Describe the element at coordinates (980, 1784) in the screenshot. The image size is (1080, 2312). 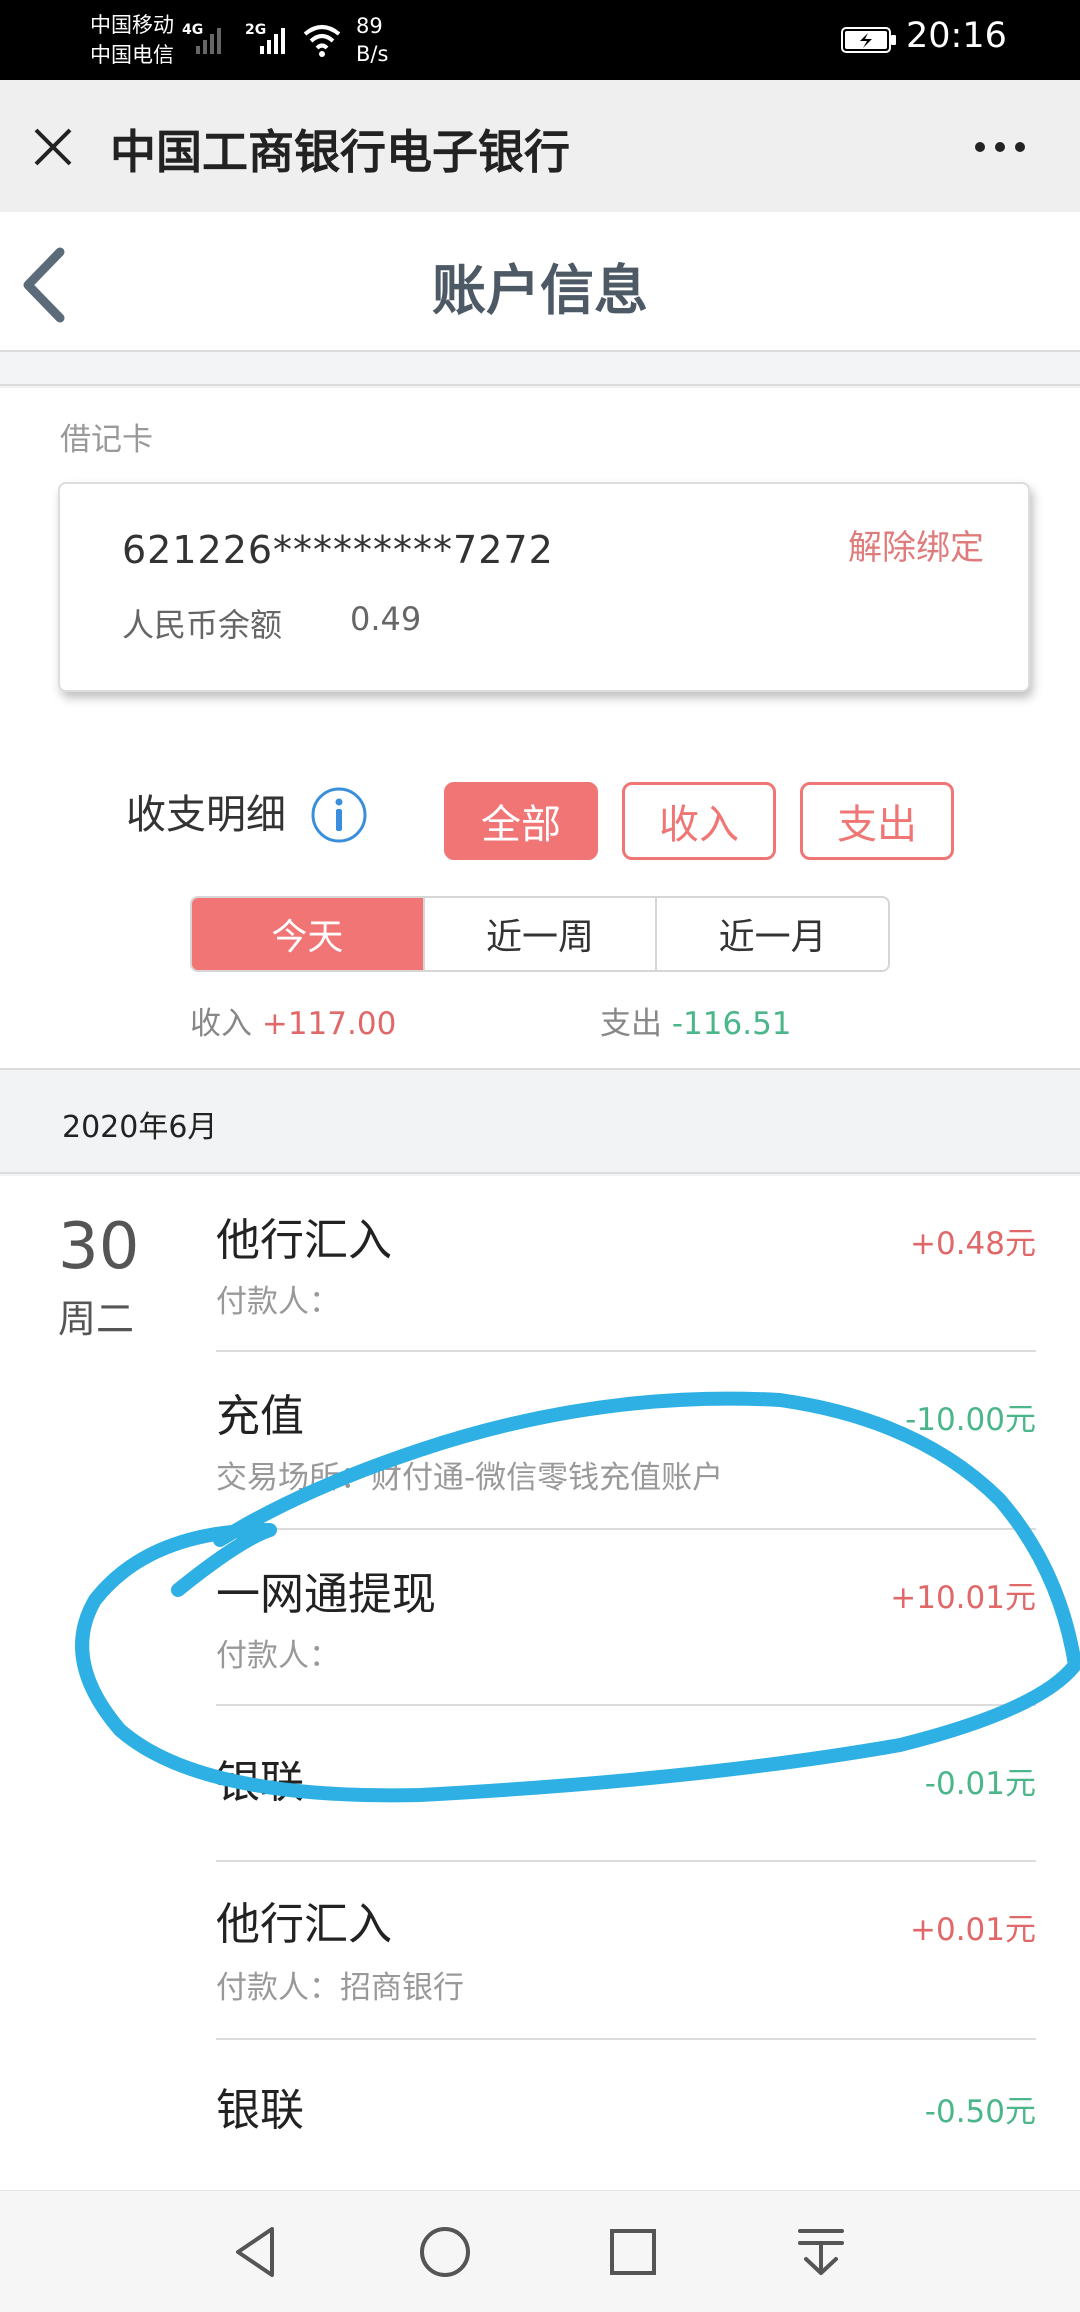
I see `transaction-amount: -0.01元` at that location.